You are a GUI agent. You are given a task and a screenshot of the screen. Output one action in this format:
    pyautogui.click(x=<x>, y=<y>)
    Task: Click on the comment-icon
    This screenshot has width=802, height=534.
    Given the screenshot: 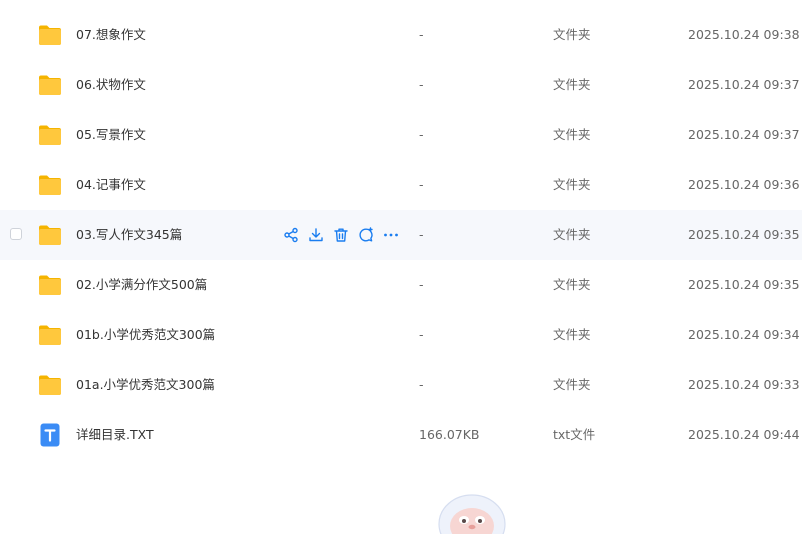 What is the action you would take?
    pyautogui.click(x=366, y=235)
    